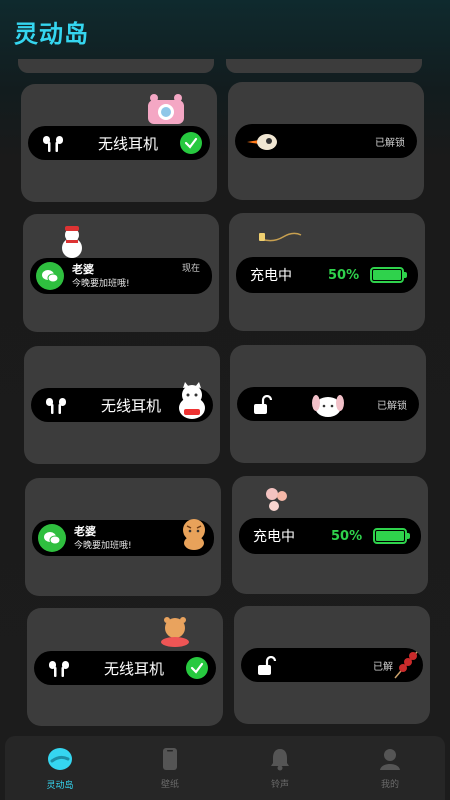 This screenshot has width=450, height=800. Describe the element at coordinates (60, 785) in the screenshot. I see `tab-label: 灵动岛` at that location.